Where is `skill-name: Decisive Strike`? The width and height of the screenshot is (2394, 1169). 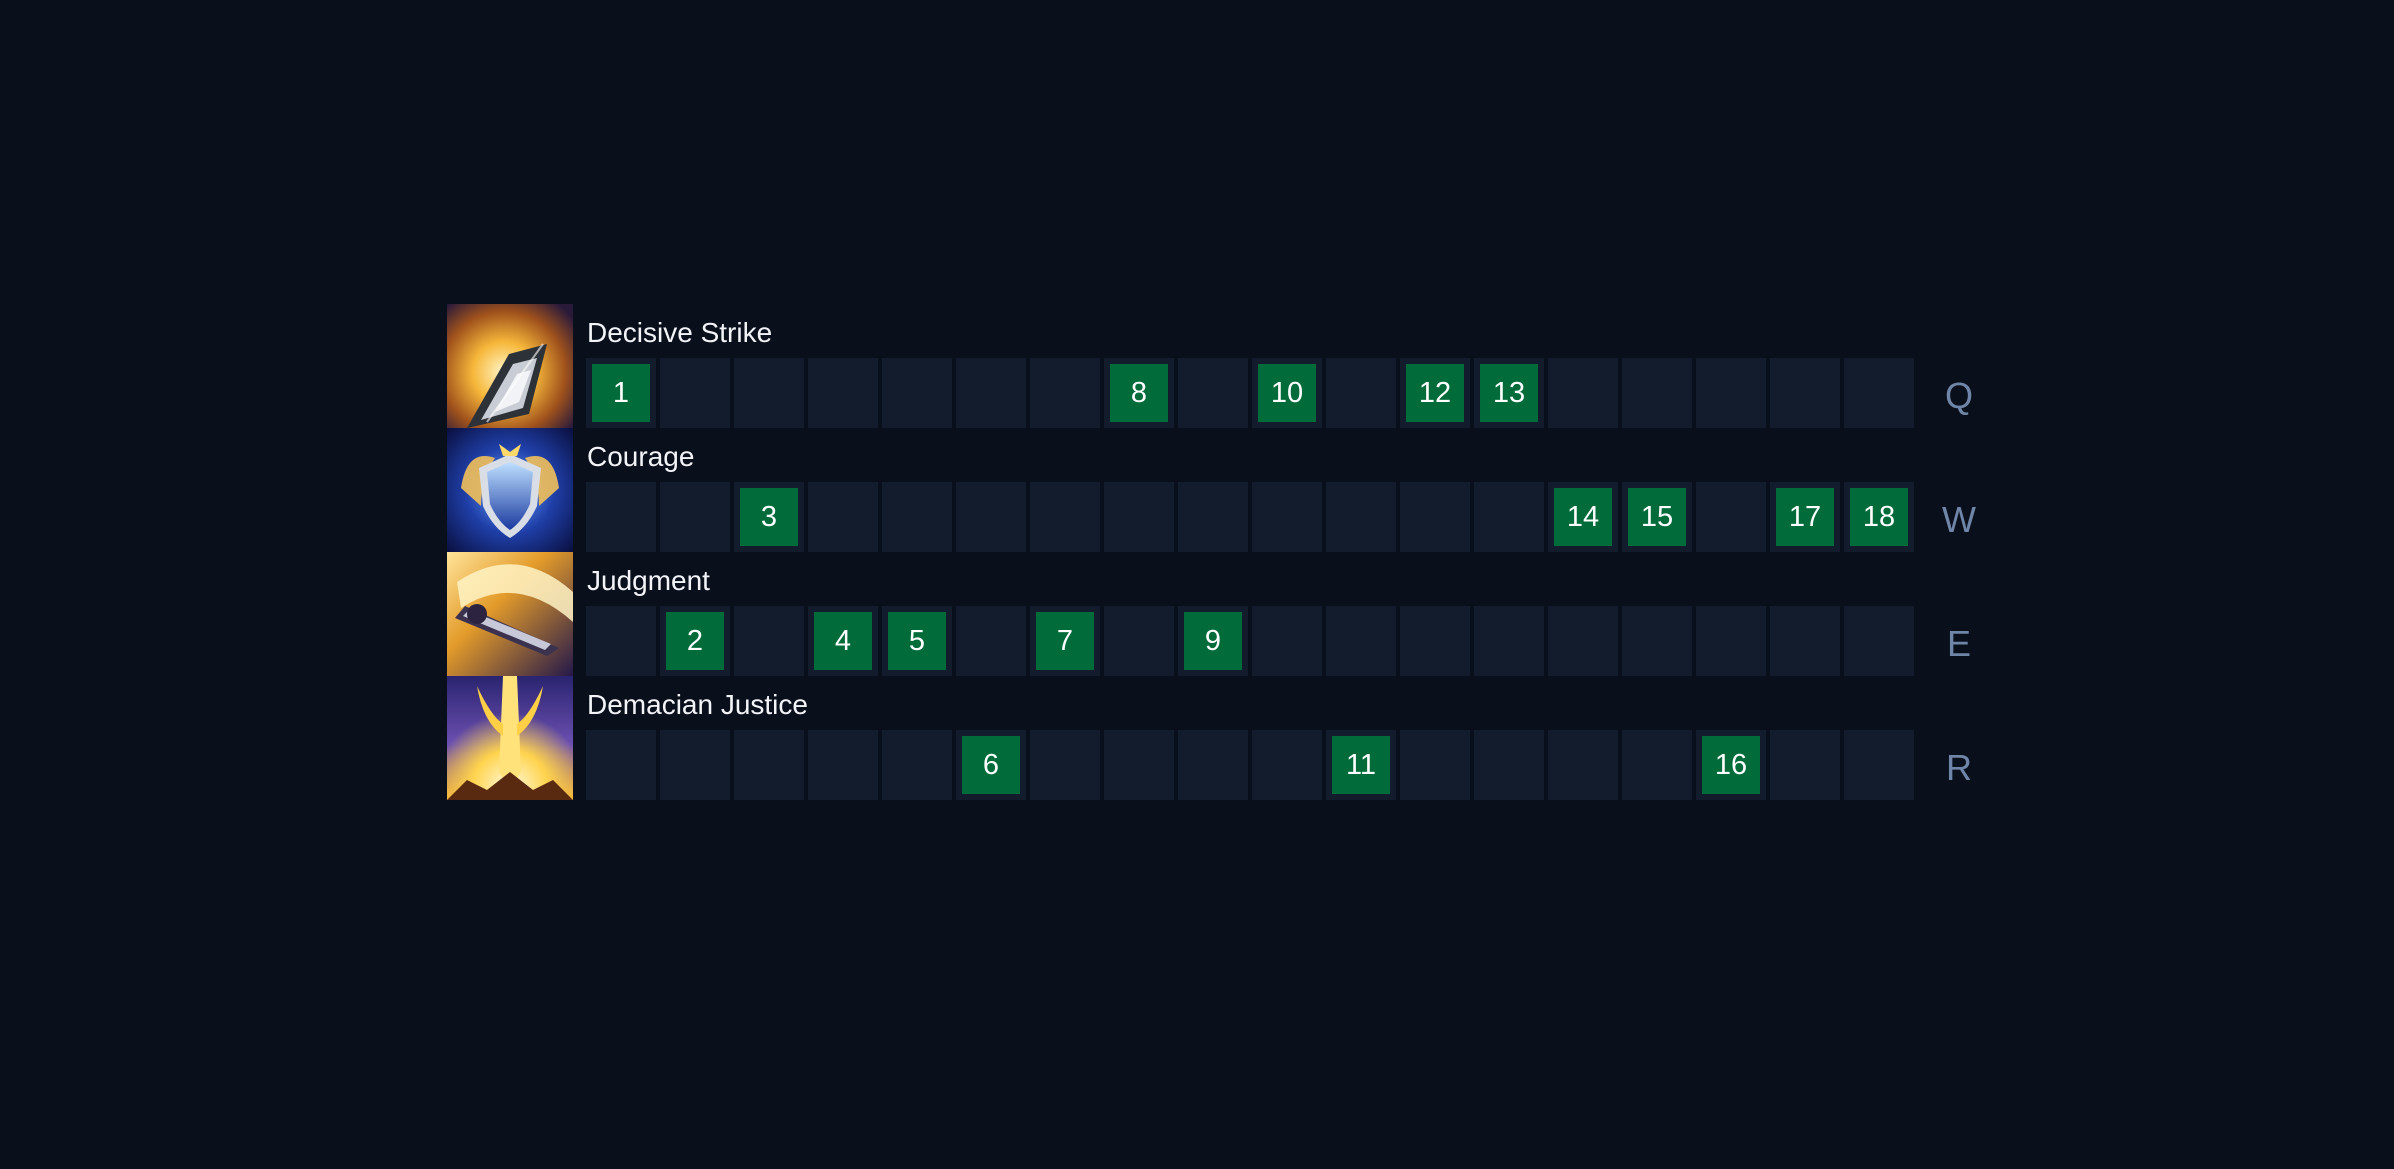
skill-name: Decisive Strike is located at coordinates (680, 332).